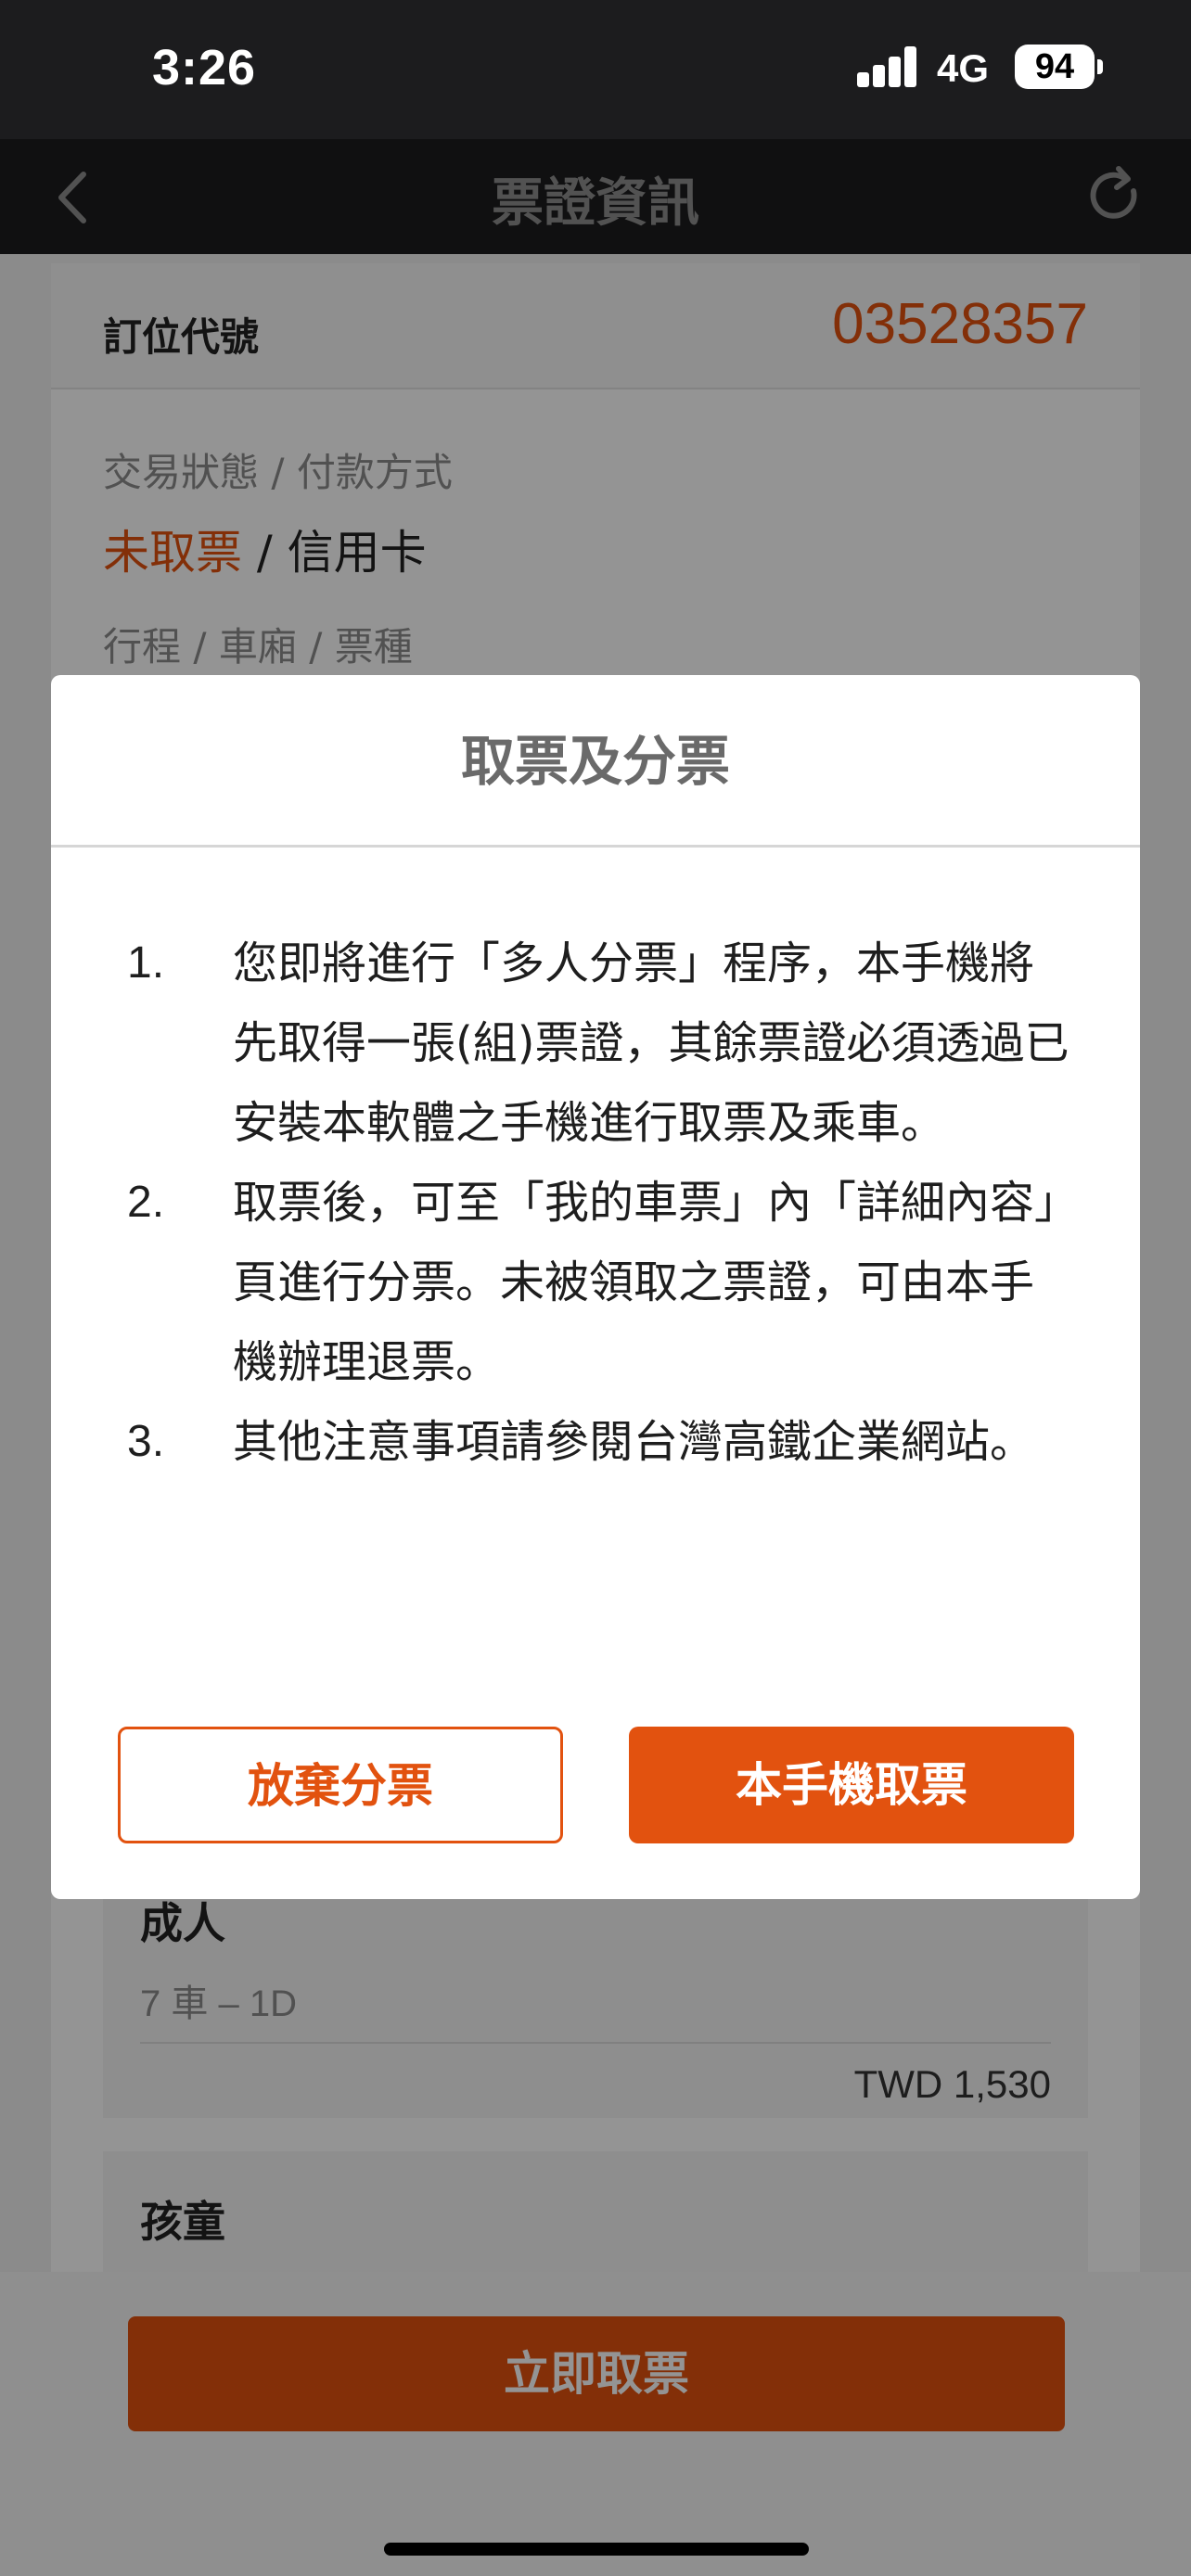 The height and width of the screenshot is (2576, 1191). Describe the element at coordinates (340, 1785) in the screenshot. I see `cancel-split-button: 放棄分票` at that location.